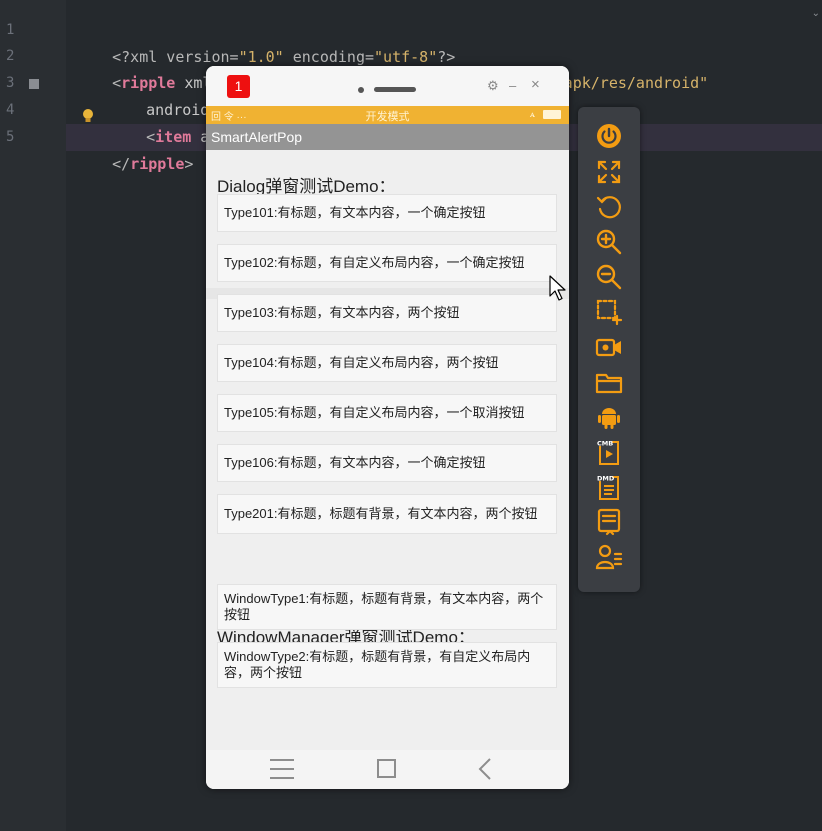 This screenshot has height=831, width=822. What do you see at coordinates (609, 207) in the screenshot?
I see `rotate-icon` at bounding box center [609, 207].